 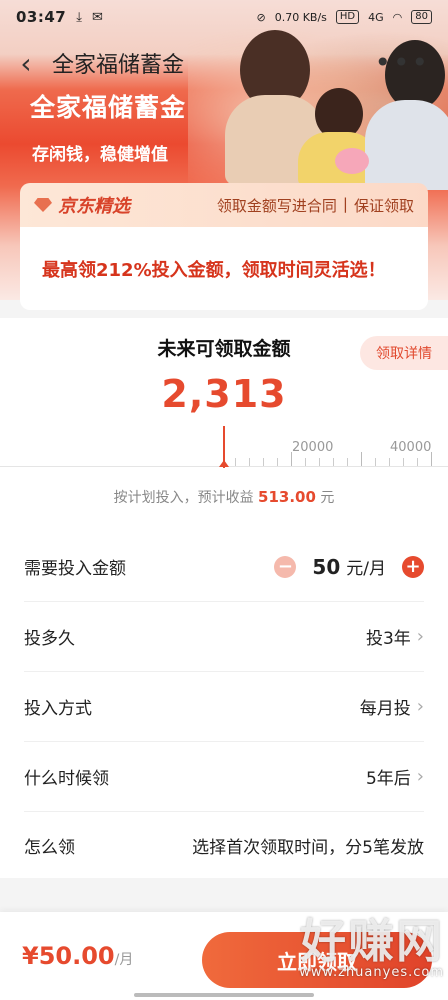 What do you see at coordinates (388, 779) in the screenshot?
I see `row-value: 5年后` at bounding box center [388, 779].